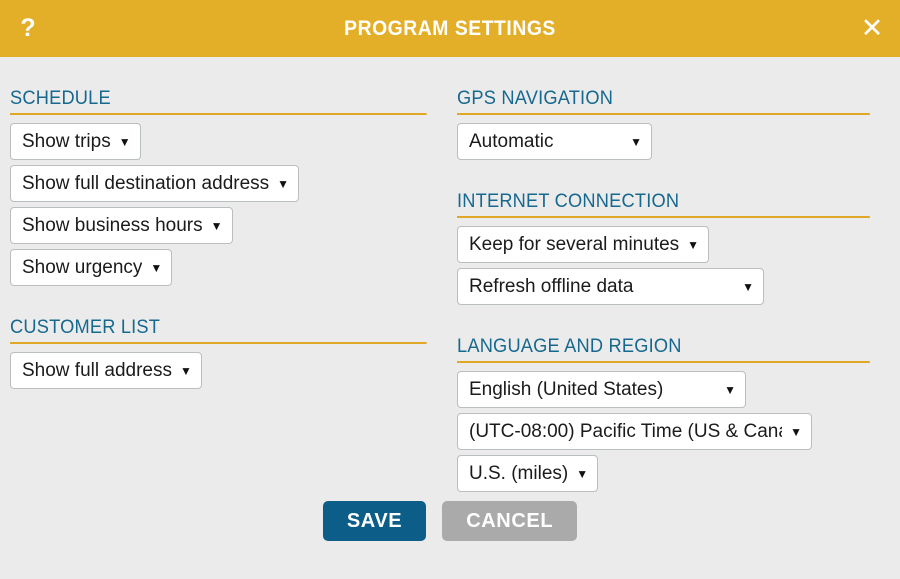  What do you see at coordinates (626, 431) in the screenshot?
I see `dropdown-label: (UTC-08:00) Pacific Time (US & Canada)` at bounding box center [626, 431].